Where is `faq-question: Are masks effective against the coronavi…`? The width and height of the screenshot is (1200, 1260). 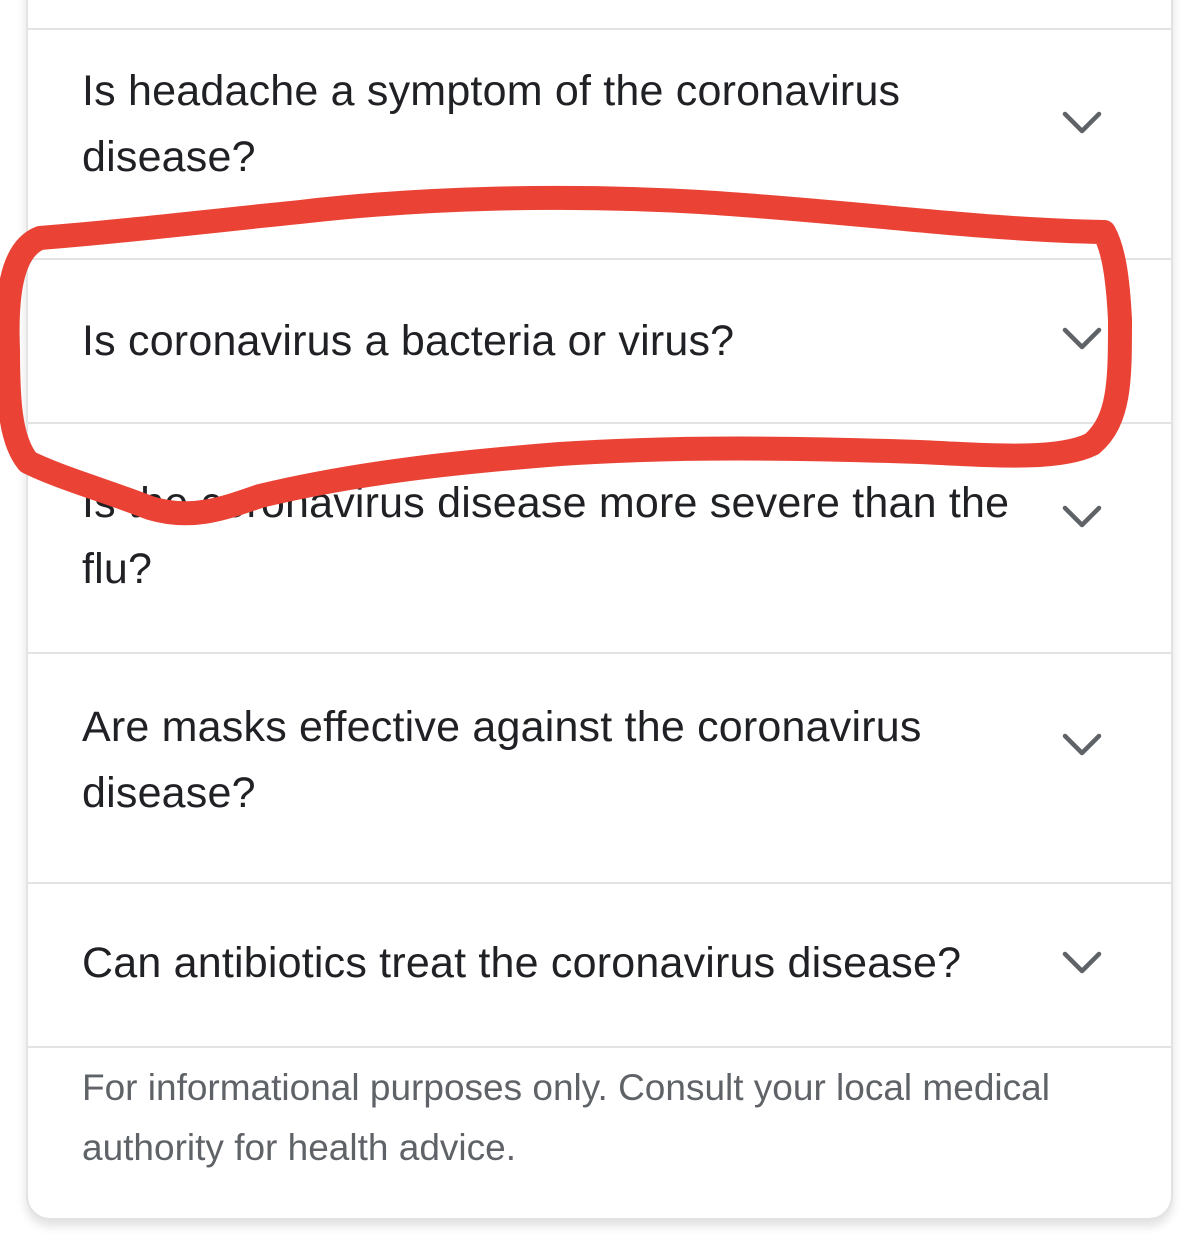
faq-question: Are masks effective against the coronavi… is located at coordinates (502, 760).